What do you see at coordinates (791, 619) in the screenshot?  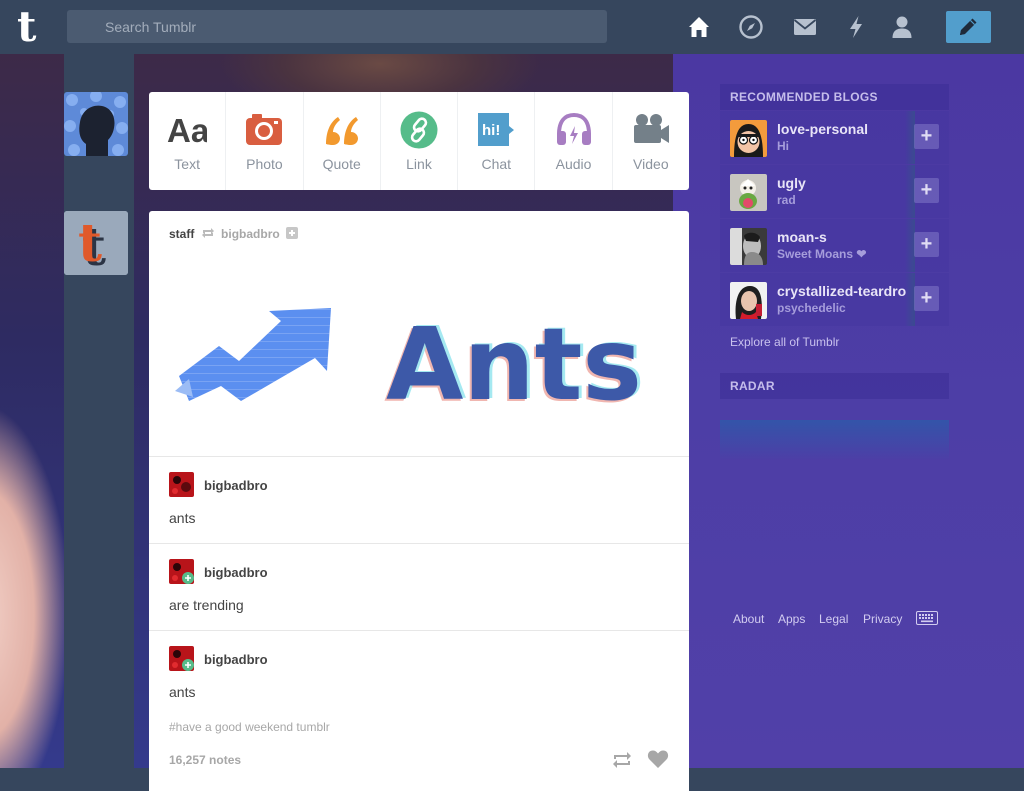 I see `footer-apps-link: Apps` at bounding box center [791, 619].